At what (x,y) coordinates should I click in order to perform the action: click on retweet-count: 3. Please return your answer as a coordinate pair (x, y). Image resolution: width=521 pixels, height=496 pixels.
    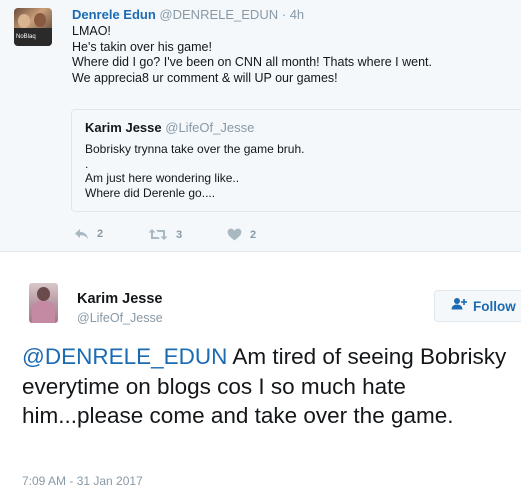
    Looking at the image, I should click on (179, 234).